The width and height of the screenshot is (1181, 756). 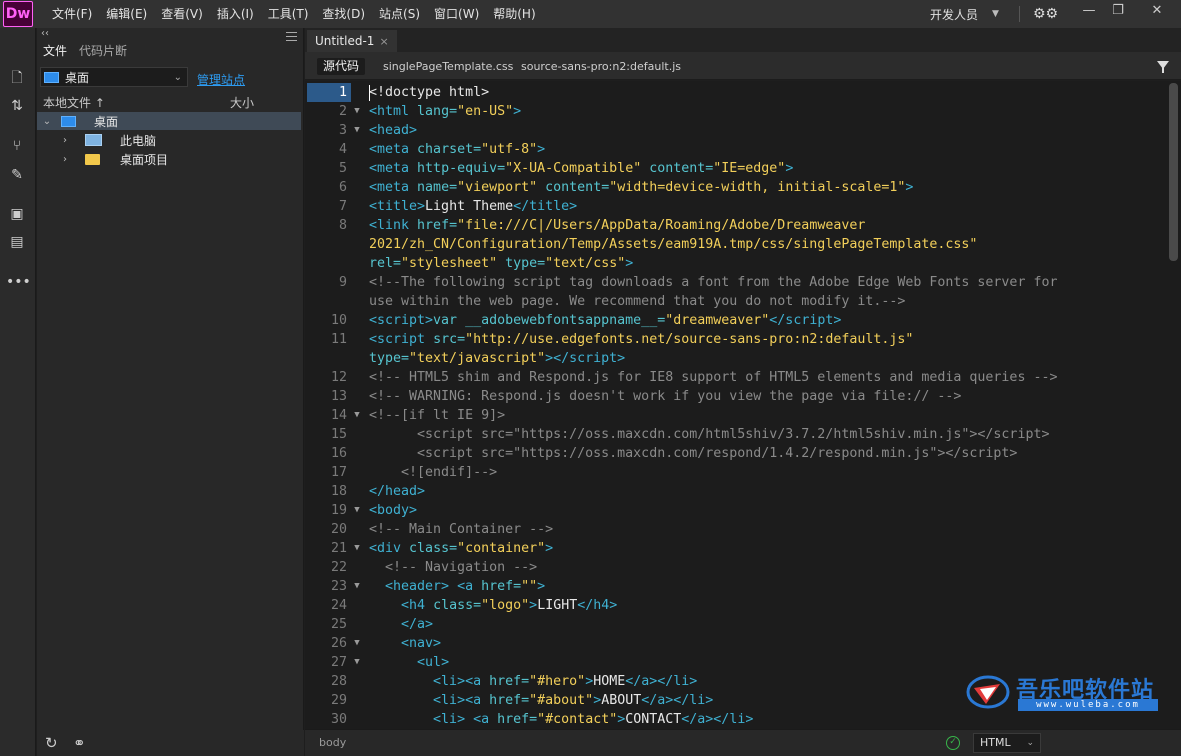 What do you see at coordinates (103, 51) in the screenshot?
I see `tab-snippets: 代码片断` at bounding box center [103, 51].